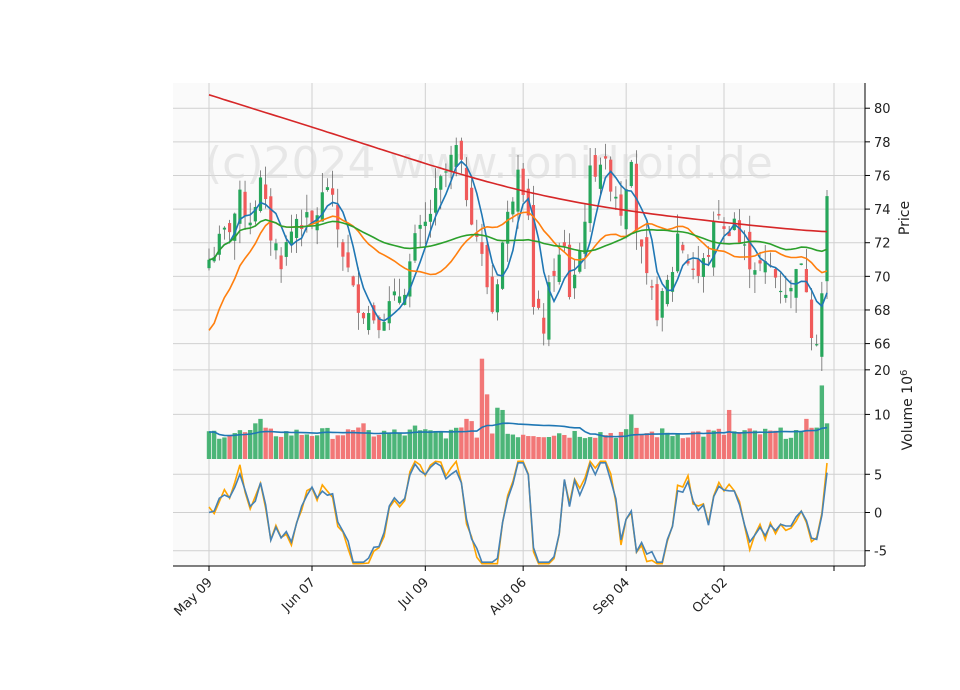 This screenshot has height=690, width=960. I want to click on x-tick-label-0: May 09, so click(194, 597).